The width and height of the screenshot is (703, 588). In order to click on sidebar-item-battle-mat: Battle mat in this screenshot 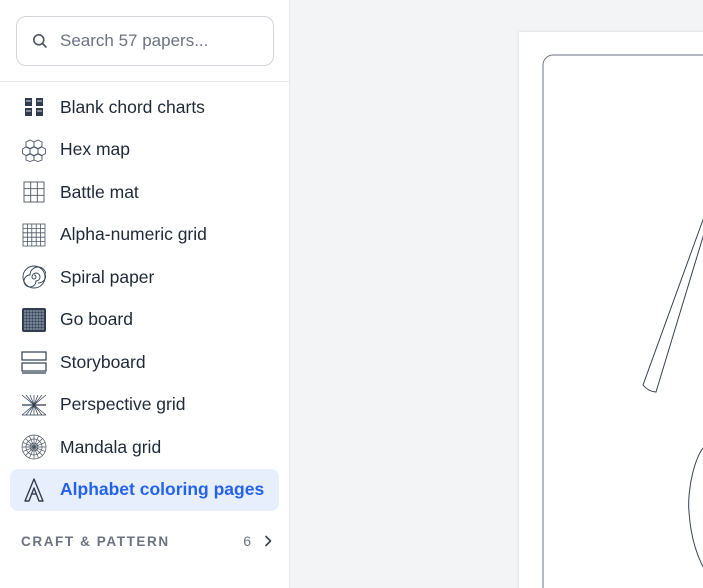, I will do `click(144, 192)`.